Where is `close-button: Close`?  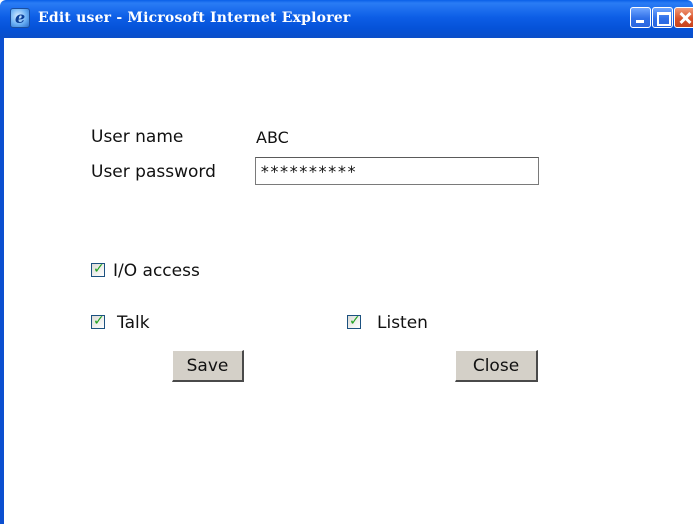 close-button: Close is located at coordinates (496, 366).